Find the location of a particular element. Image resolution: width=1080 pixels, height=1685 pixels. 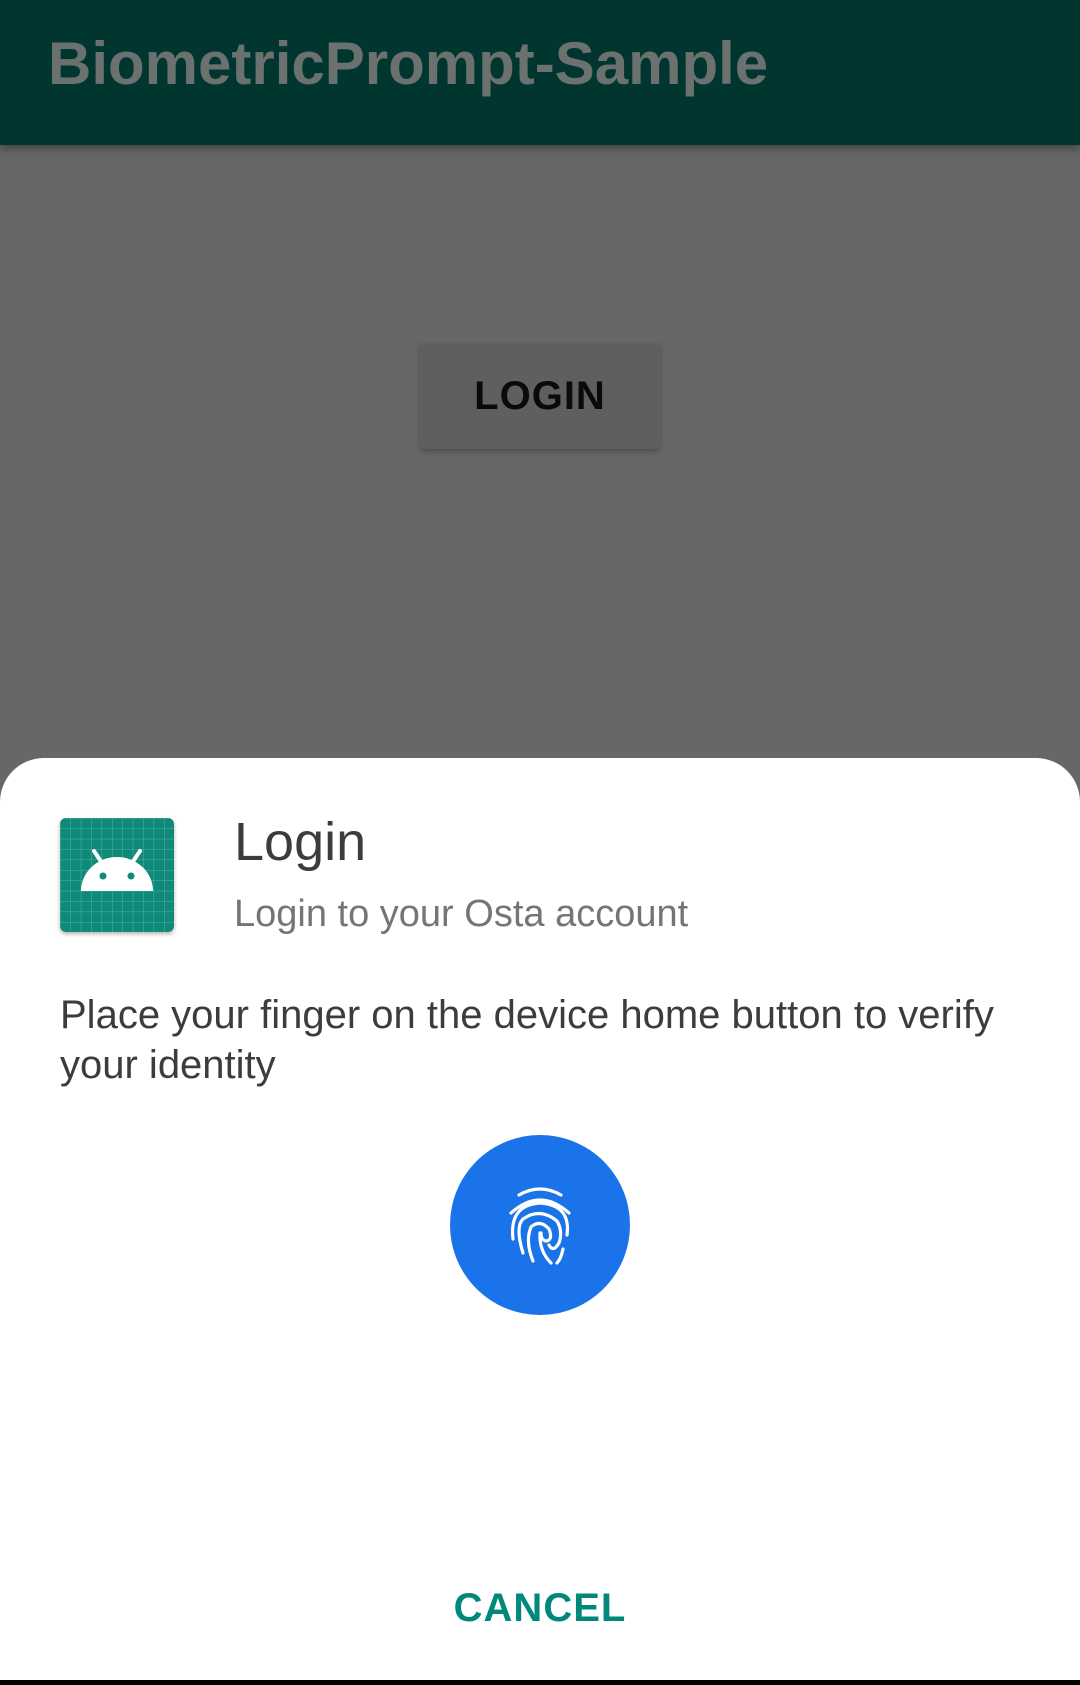

cancel-button: CANCEL is located at coordinates (540, 1608).